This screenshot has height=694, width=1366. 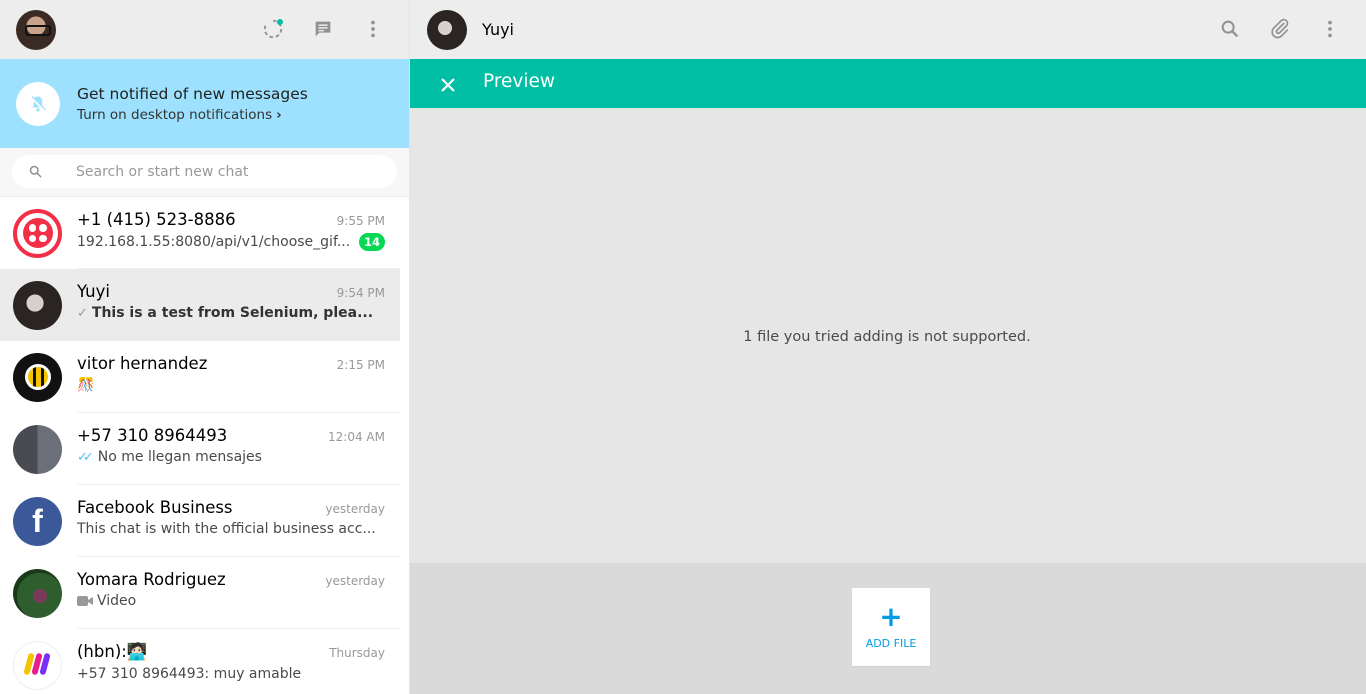 I want to click on single-check-icon: ✓, so click(x=82, y=313).